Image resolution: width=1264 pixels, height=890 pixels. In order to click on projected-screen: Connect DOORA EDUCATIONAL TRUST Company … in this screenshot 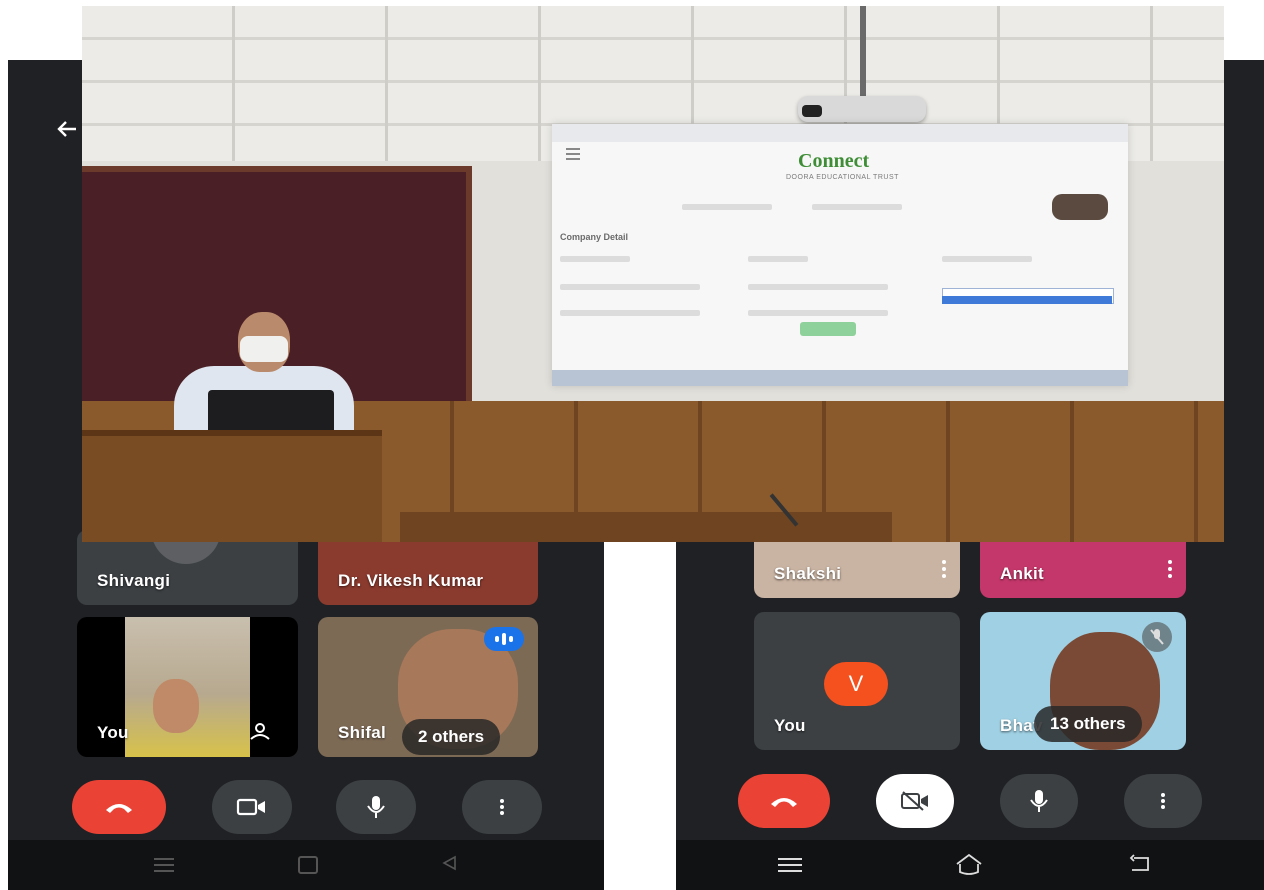, I will do `click(840, 255)`.